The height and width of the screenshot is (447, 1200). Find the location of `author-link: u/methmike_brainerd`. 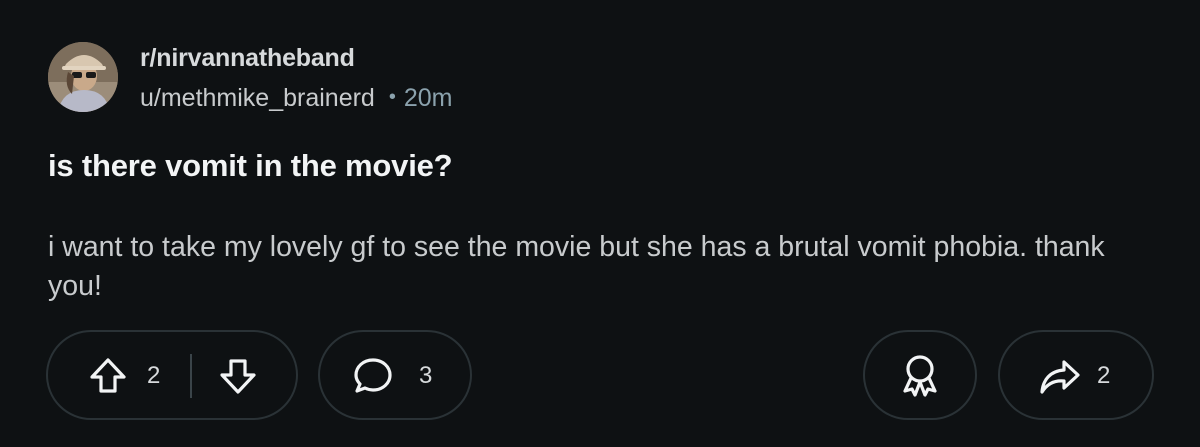

author-link: u/methmike_brainerd is located at coordinates (257, 98).